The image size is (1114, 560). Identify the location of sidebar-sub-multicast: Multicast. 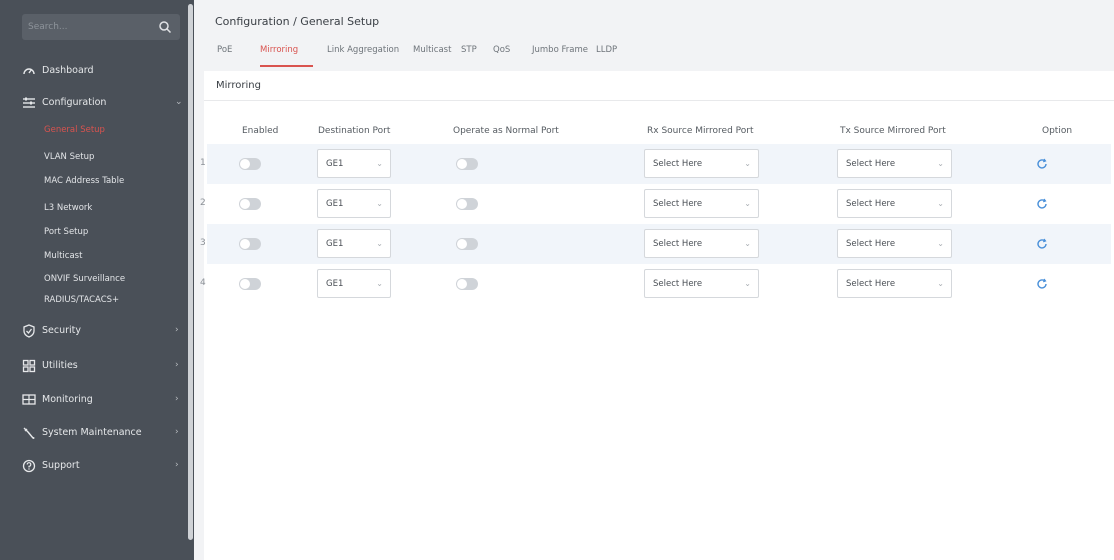
(63, 256).